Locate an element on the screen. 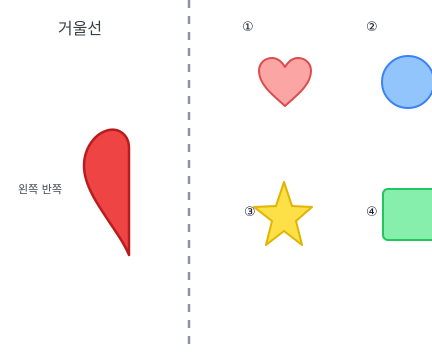 The height and width of the screenshot is (352, 432). mirror-divider-line is located at coordinates (189, 176).